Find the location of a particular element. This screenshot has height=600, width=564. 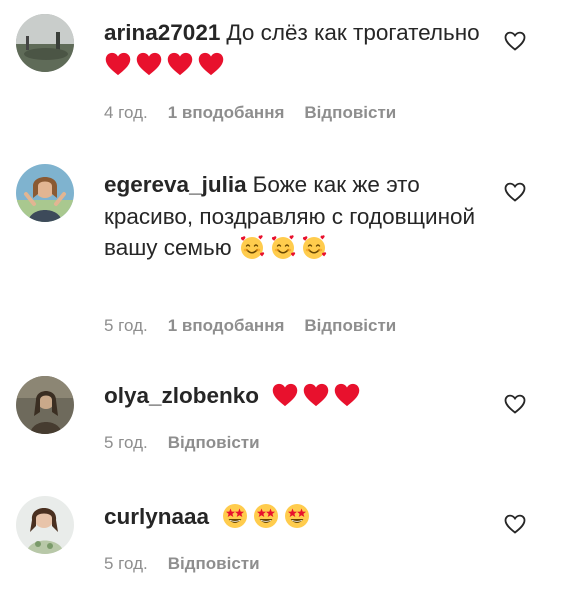

comment-text: curlynaaa is located at coordinates (294, 517).